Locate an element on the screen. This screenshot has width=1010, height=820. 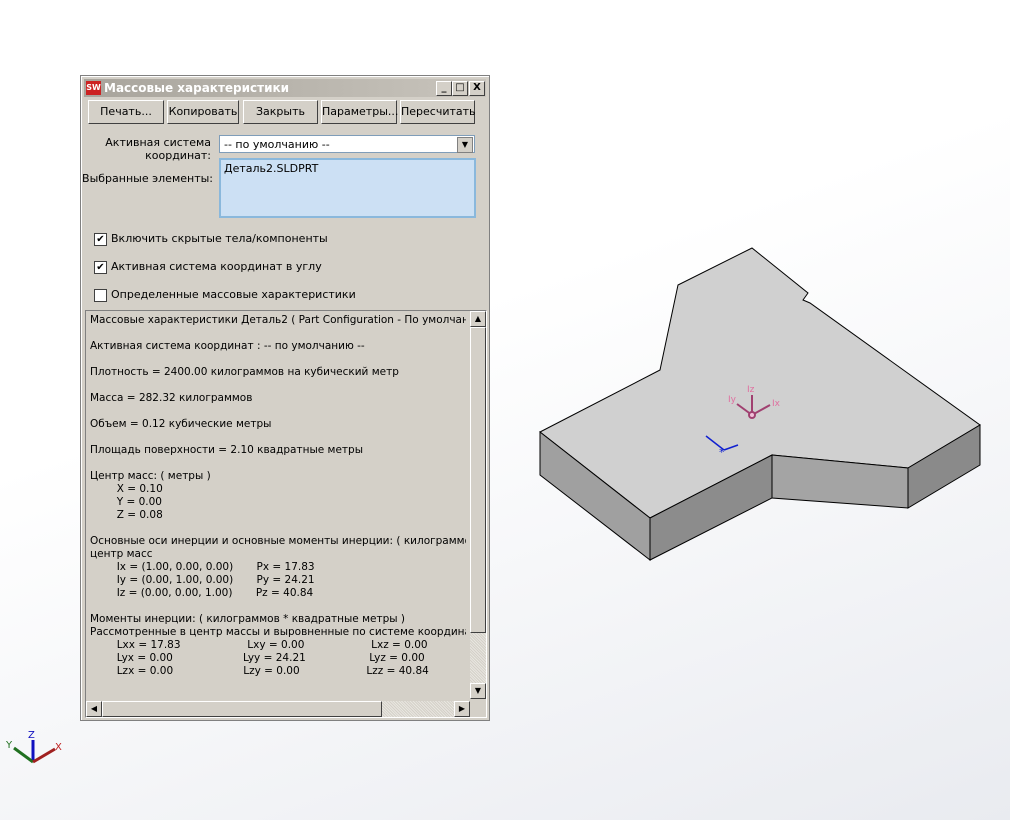
close-window-button: X is located at coordinates (477, 88).